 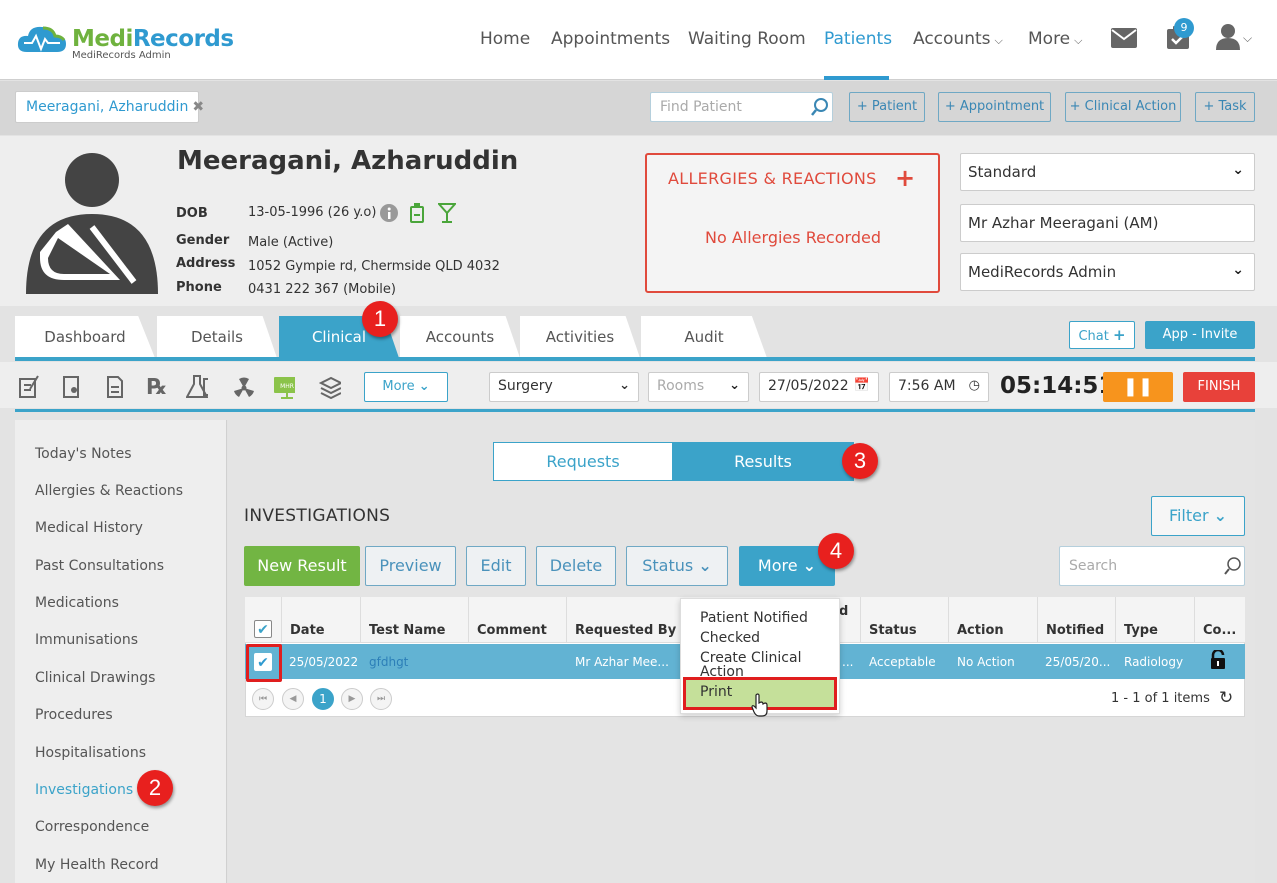 What do you see at coordinates (1219, 387) in the screenshot?
I see `finish-button: FINISH` at bounding box center [1219, 387].